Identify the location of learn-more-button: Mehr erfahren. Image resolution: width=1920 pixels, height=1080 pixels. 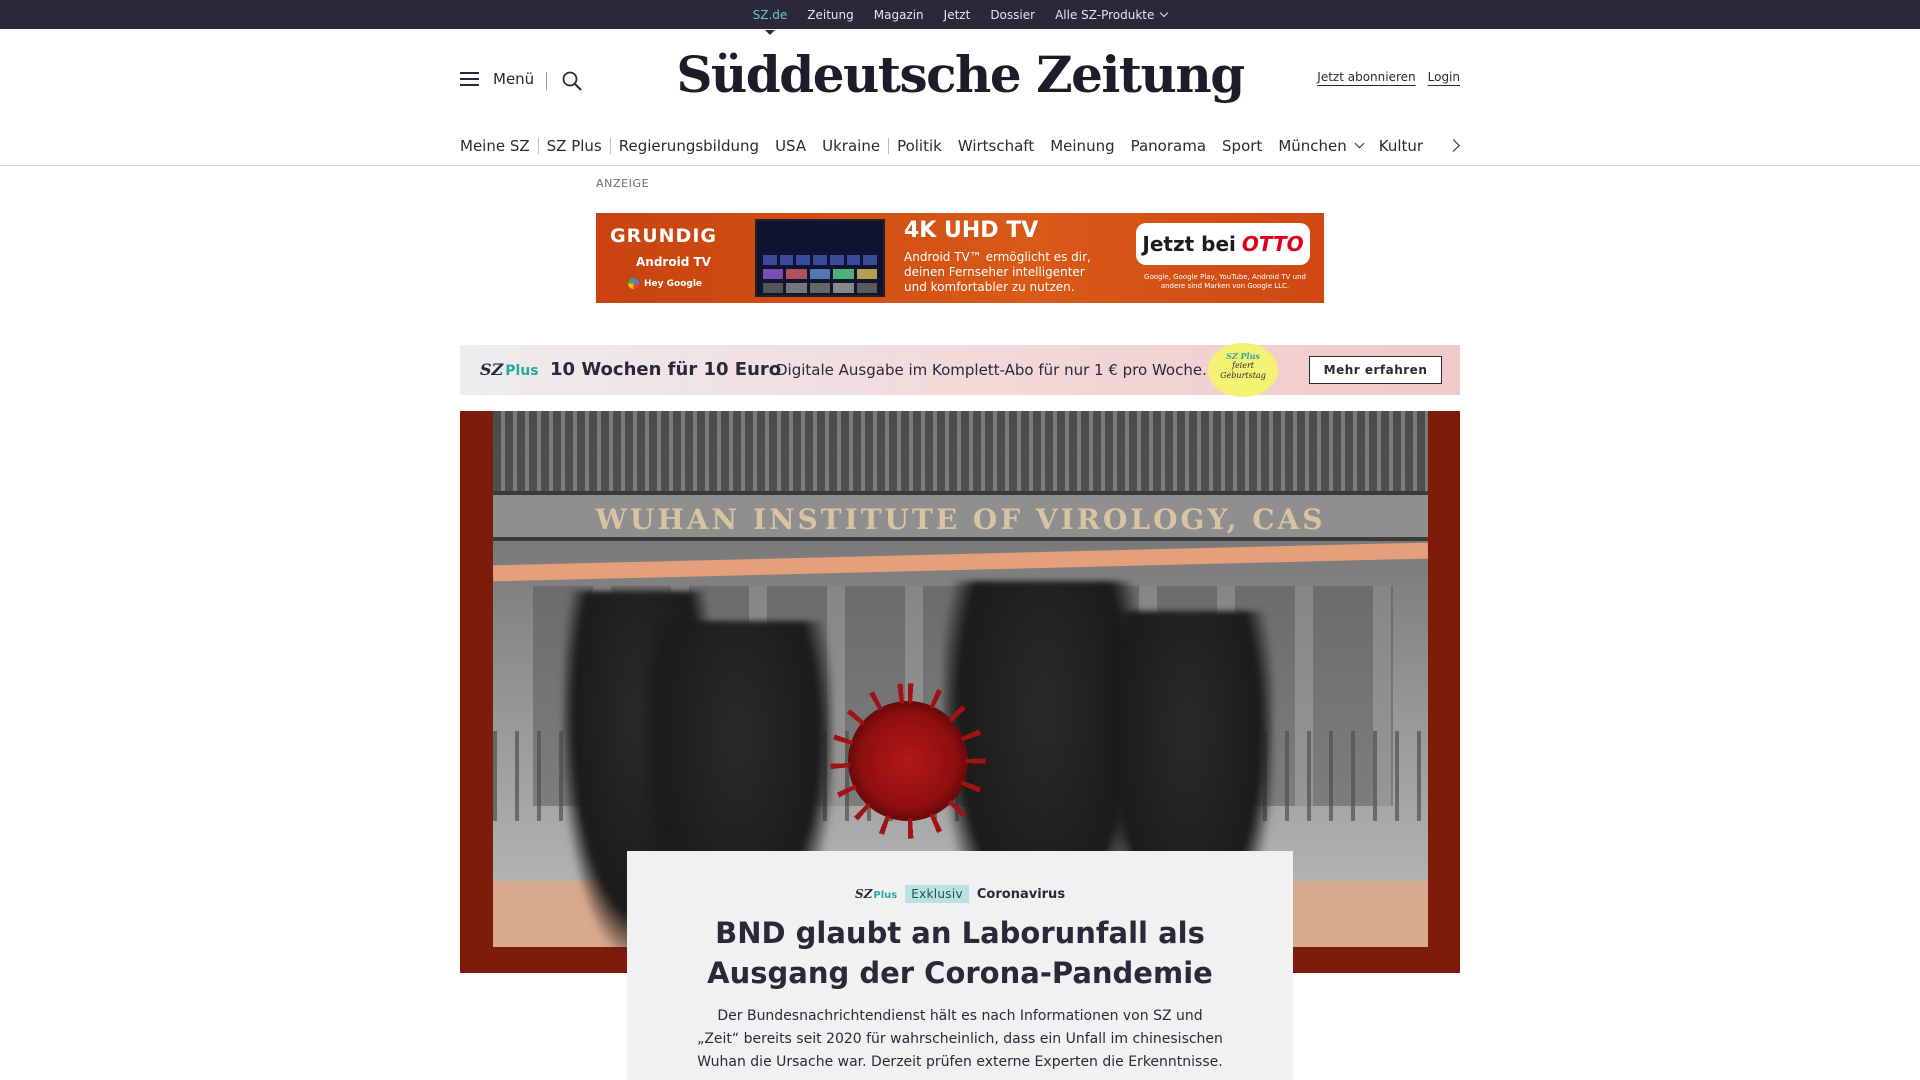
(1375, 370).